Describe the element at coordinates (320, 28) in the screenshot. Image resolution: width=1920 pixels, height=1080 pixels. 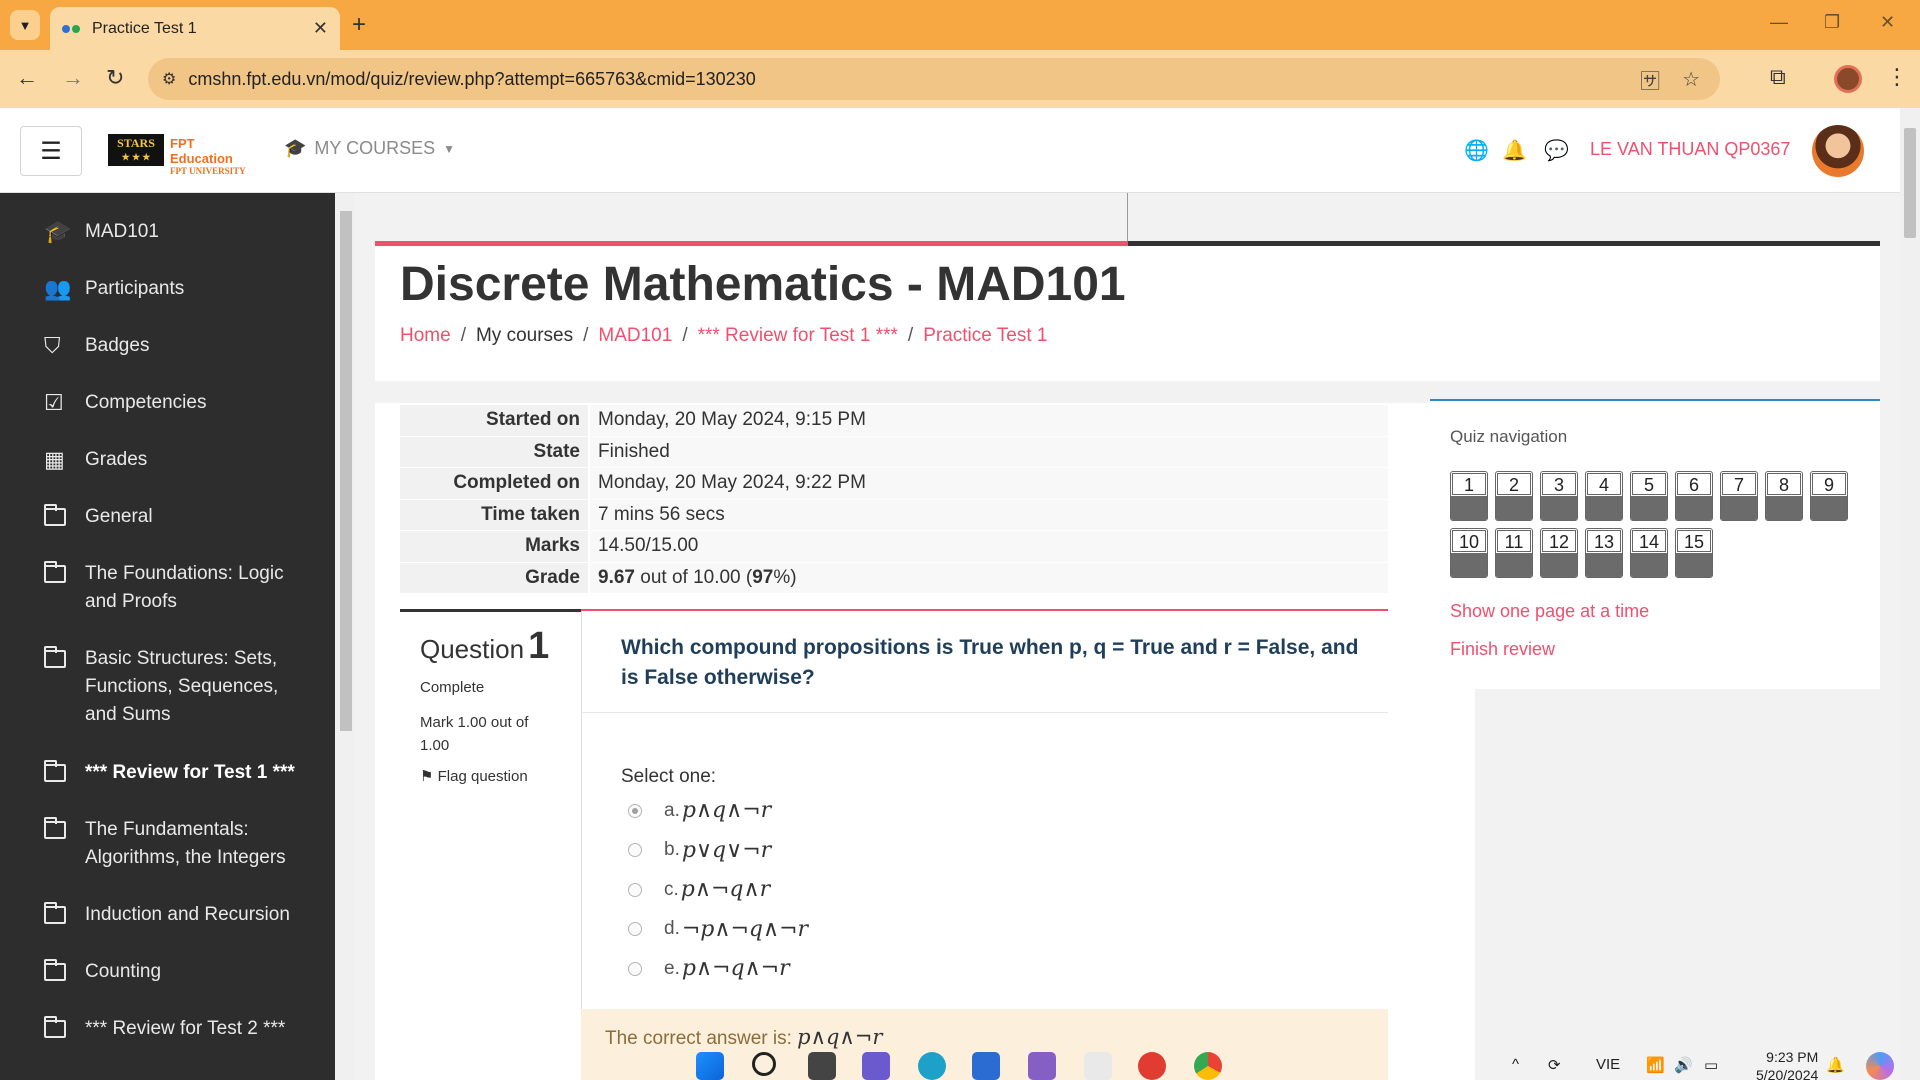
I see `tab-close-icon: ✕` at that location.